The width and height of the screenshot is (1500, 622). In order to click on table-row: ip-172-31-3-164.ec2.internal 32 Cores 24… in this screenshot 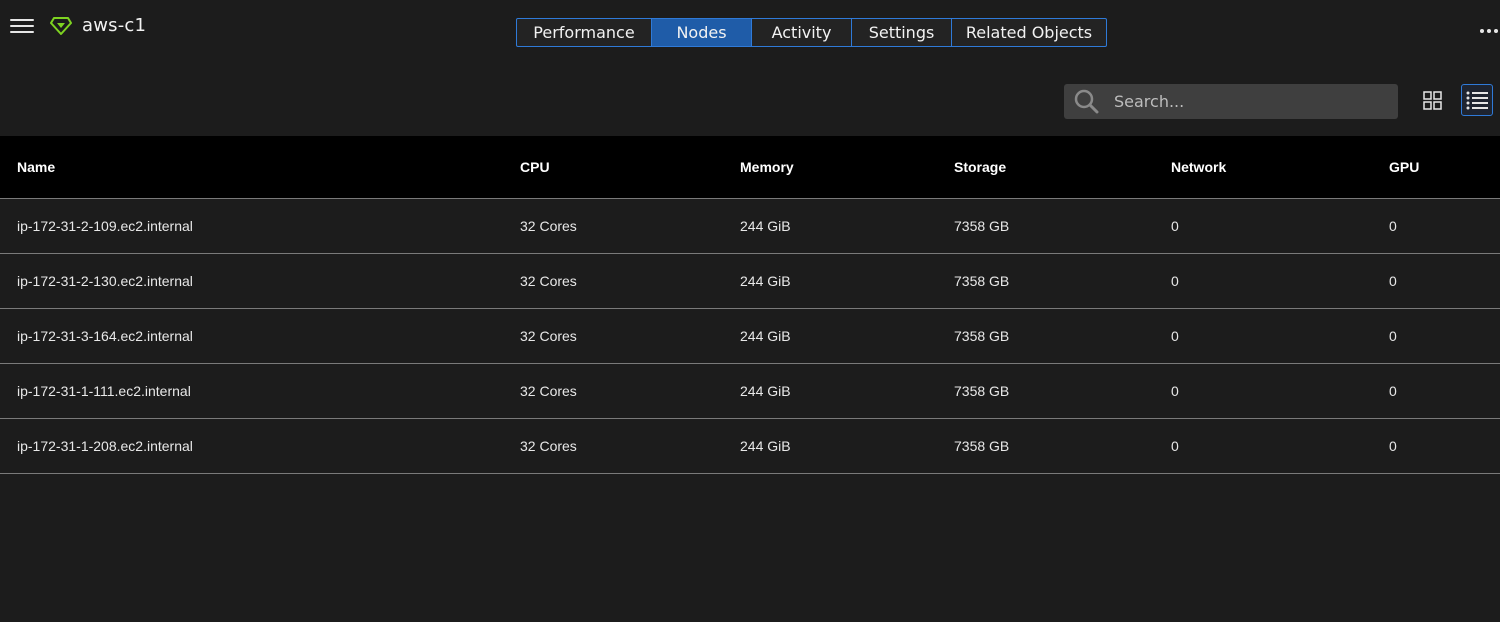, I will do `click(750, 335)`.